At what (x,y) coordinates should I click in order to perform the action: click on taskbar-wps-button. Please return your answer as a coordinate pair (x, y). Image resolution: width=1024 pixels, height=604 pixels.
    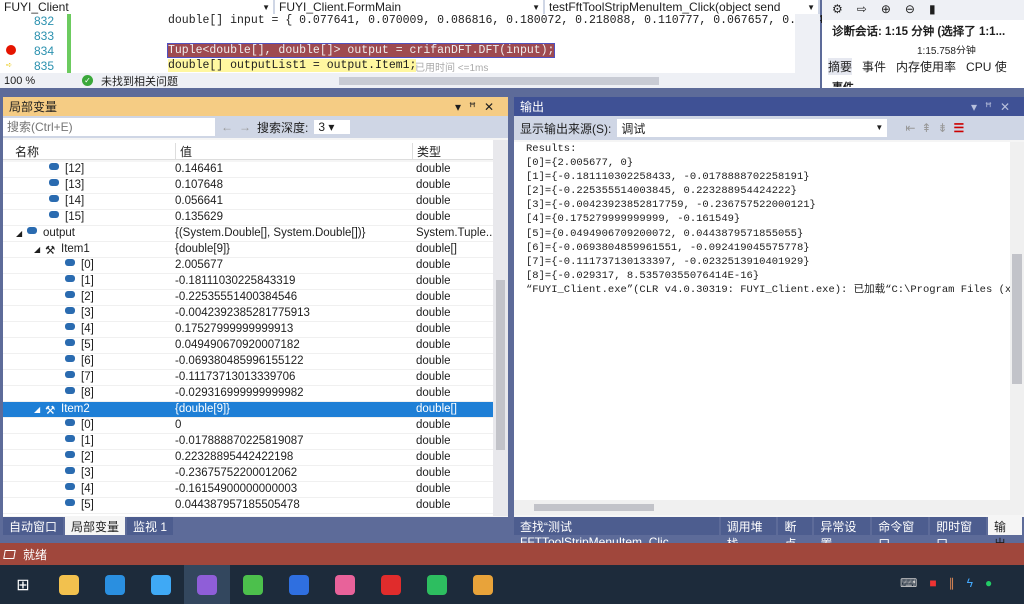
    Looking at the image, I should click on (299, 584).